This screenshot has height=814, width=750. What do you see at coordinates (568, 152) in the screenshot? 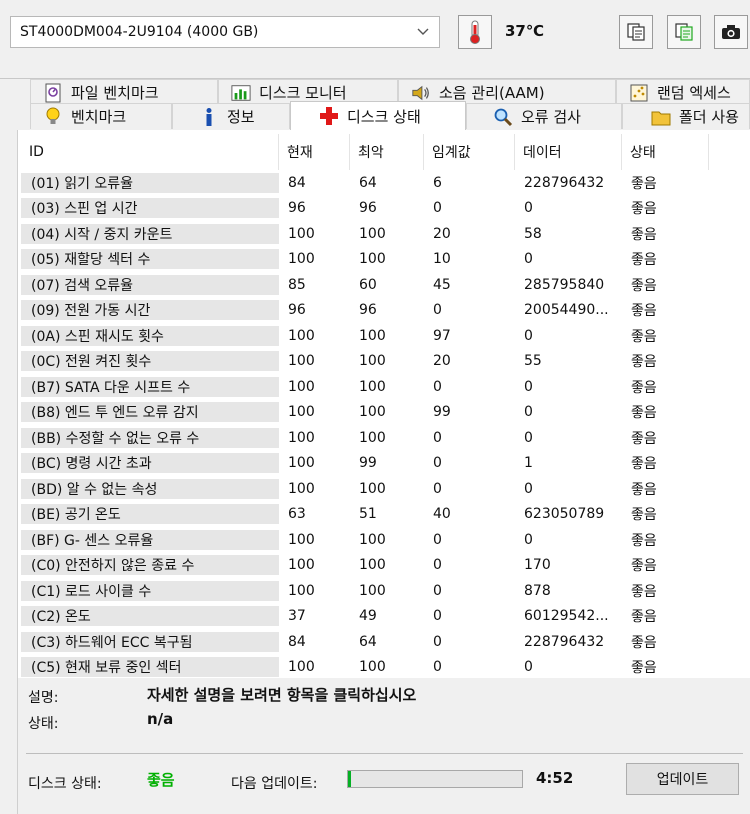
I see `column-header-data: 데이터` at bounding box center [568, 152].